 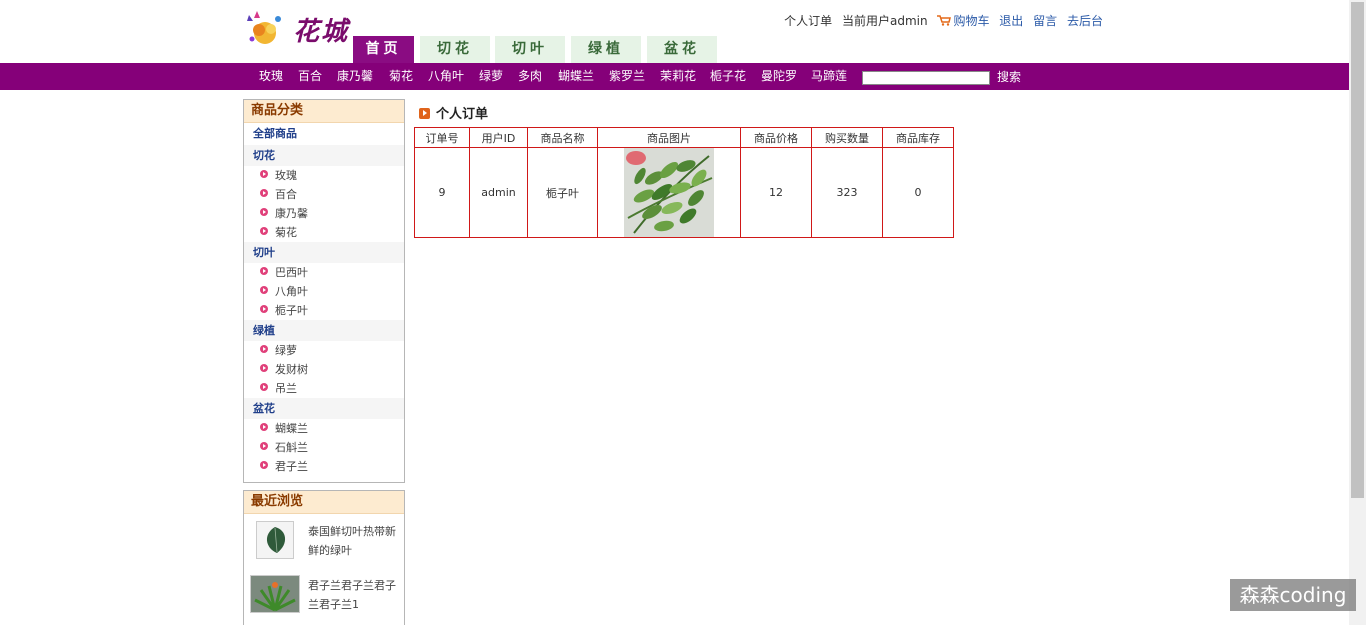 What do you see at coordinates (678, 76) in the screenshot?
I see `nav-item-jasmine: 茉莉花` at bounding box center [678, 76].